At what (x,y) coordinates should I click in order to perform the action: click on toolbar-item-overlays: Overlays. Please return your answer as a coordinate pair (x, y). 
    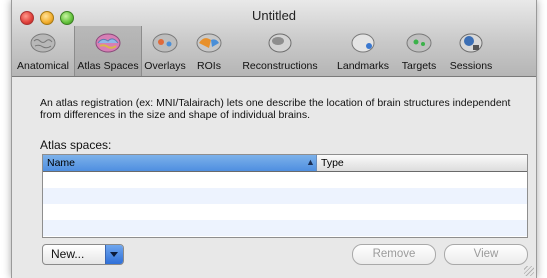
    Looking at the image, I should click on (165, 51).